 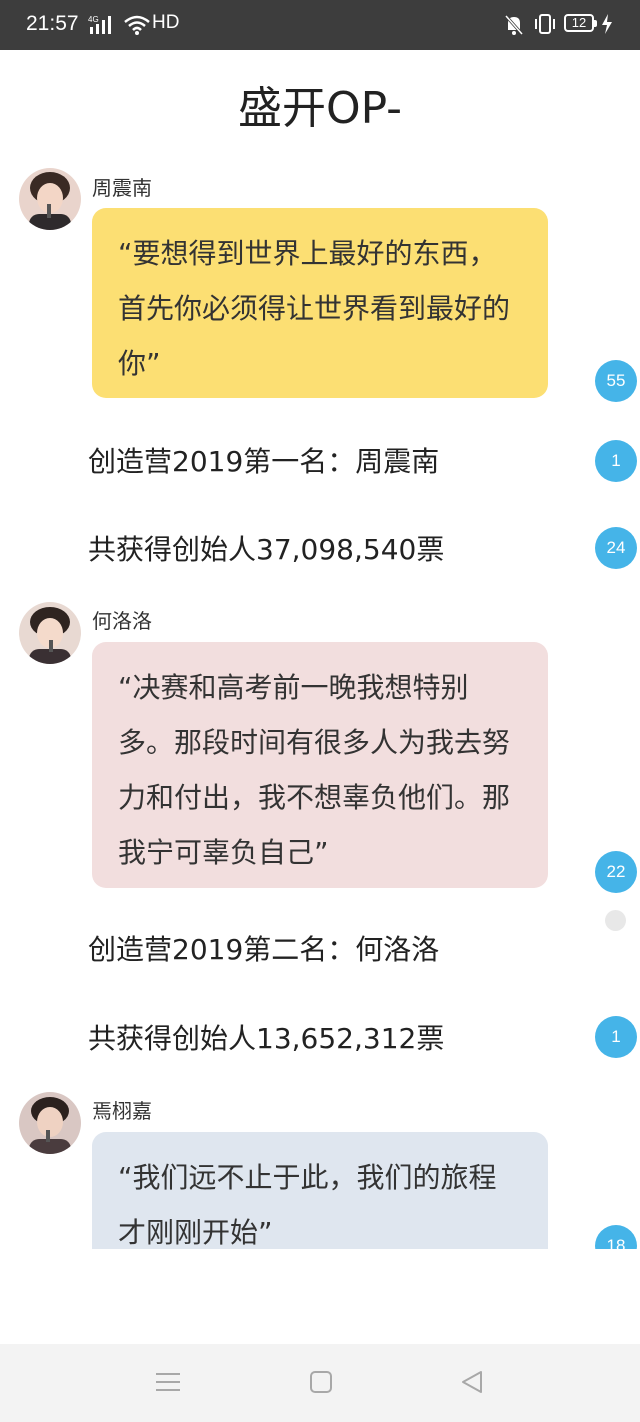 I want to click on network-hd-label: HD, so click(x=166, y=22).